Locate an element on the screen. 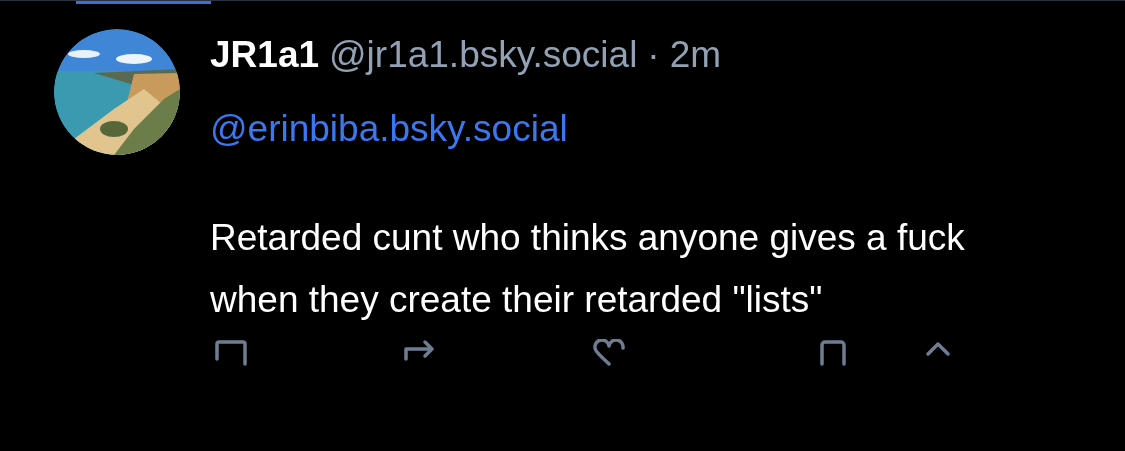  author-handle: @jr1a1.bsky.social is located at coordinates (483, 55).